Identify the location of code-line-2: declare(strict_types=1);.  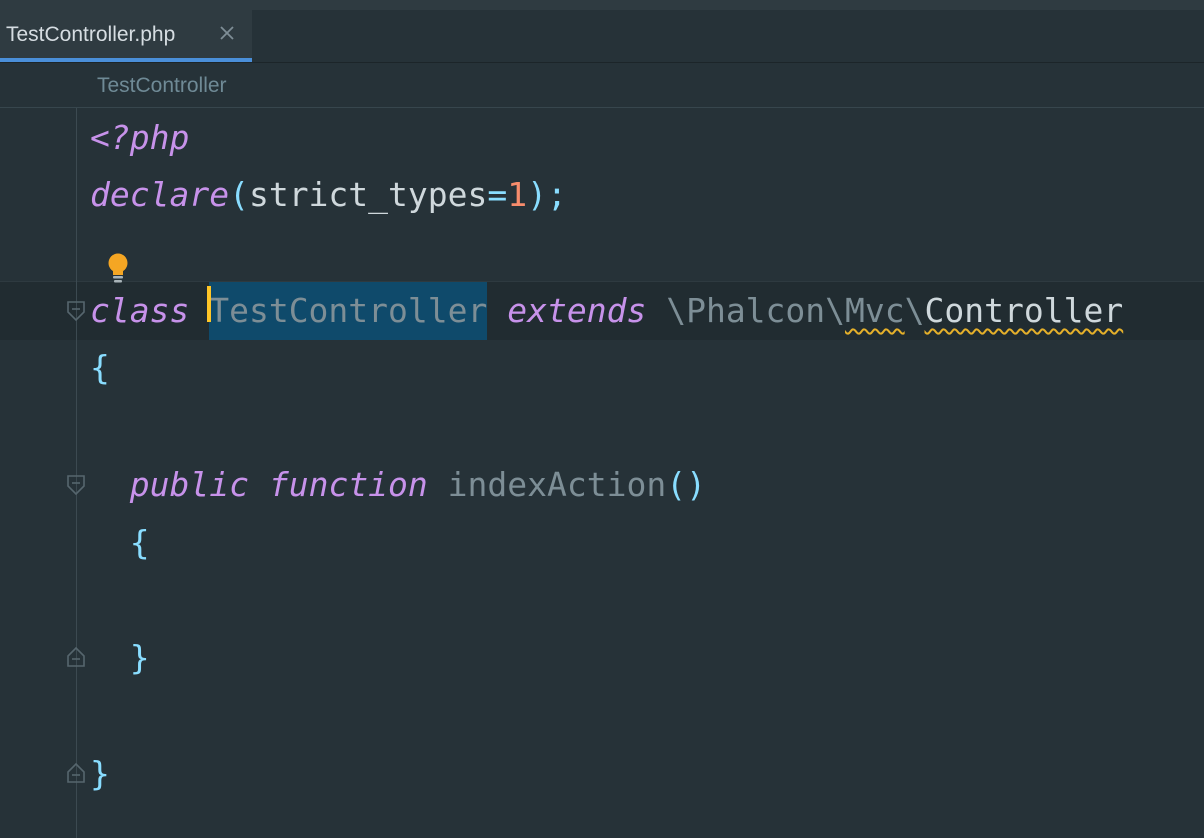
(328, 195).